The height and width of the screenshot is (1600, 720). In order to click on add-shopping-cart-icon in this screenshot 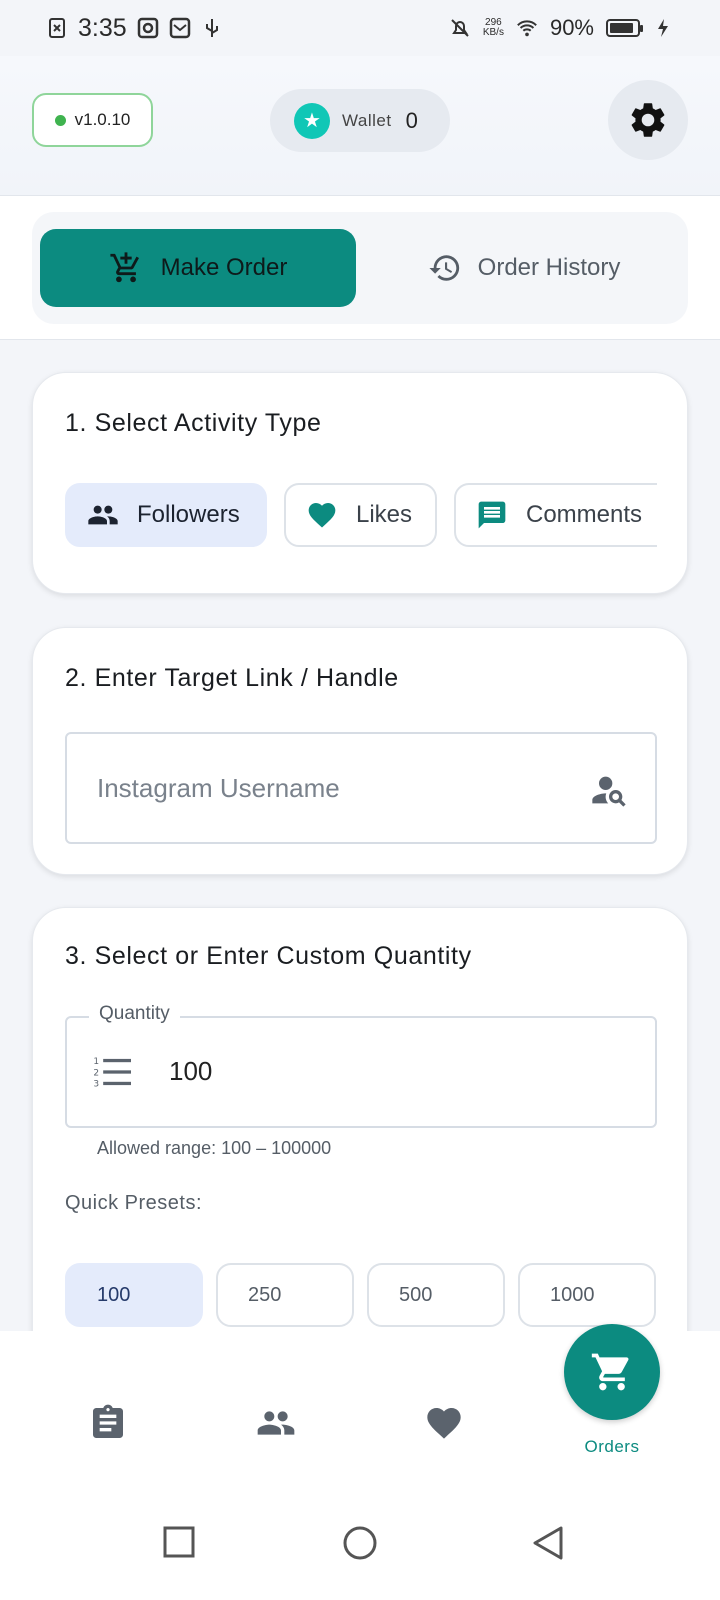, I will do `click(124, 267)`.